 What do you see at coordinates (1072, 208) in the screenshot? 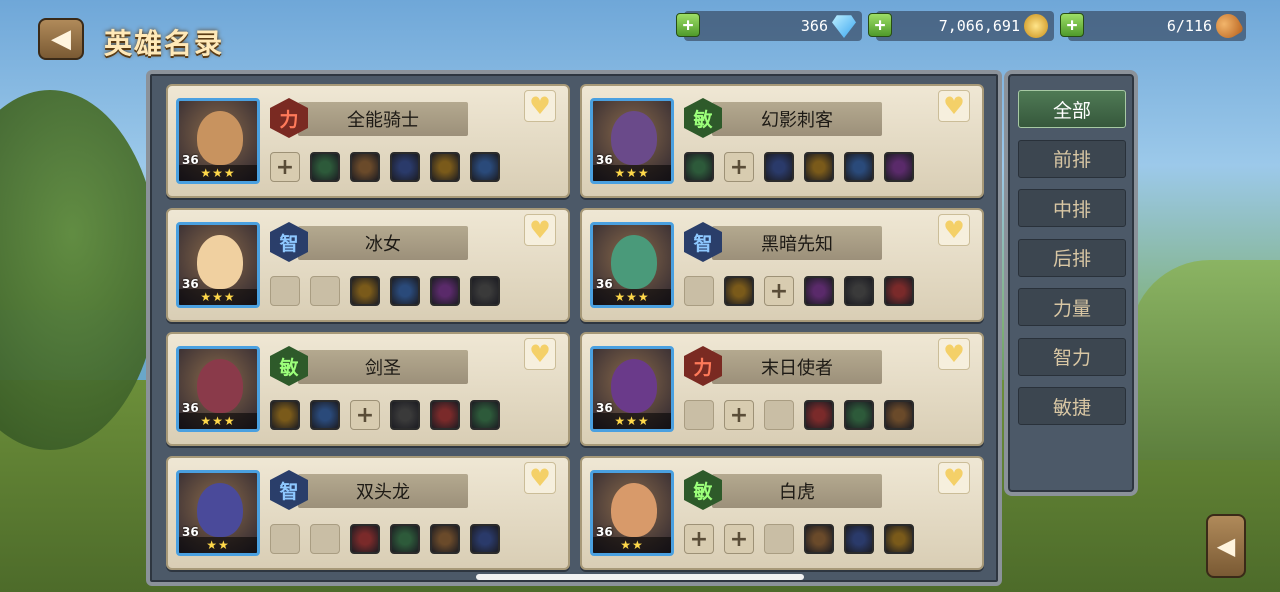
I see `filter-button: 中排` at bounding box center [1072, 208].